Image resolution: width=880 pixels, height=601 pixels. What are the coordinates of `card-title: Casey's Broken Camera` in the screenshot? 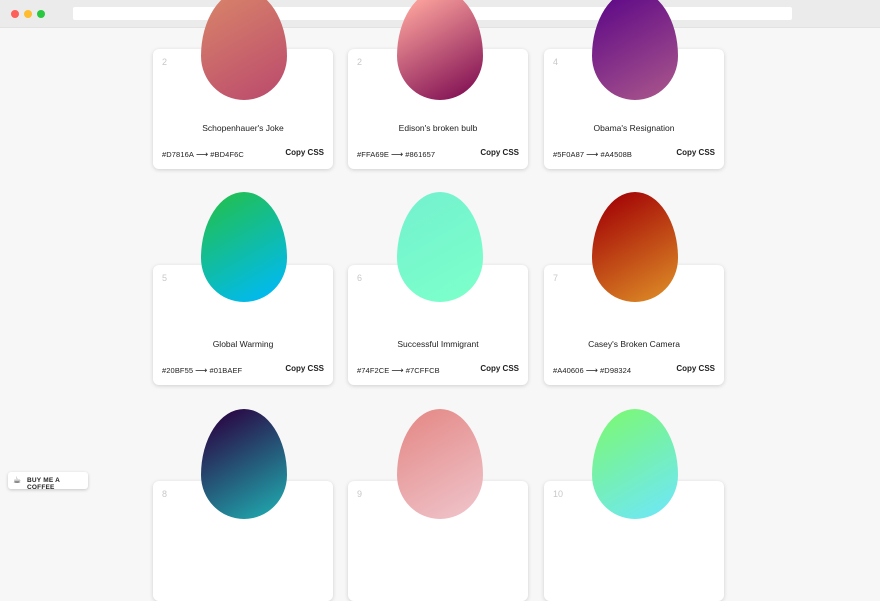 It's located at (634, 344).